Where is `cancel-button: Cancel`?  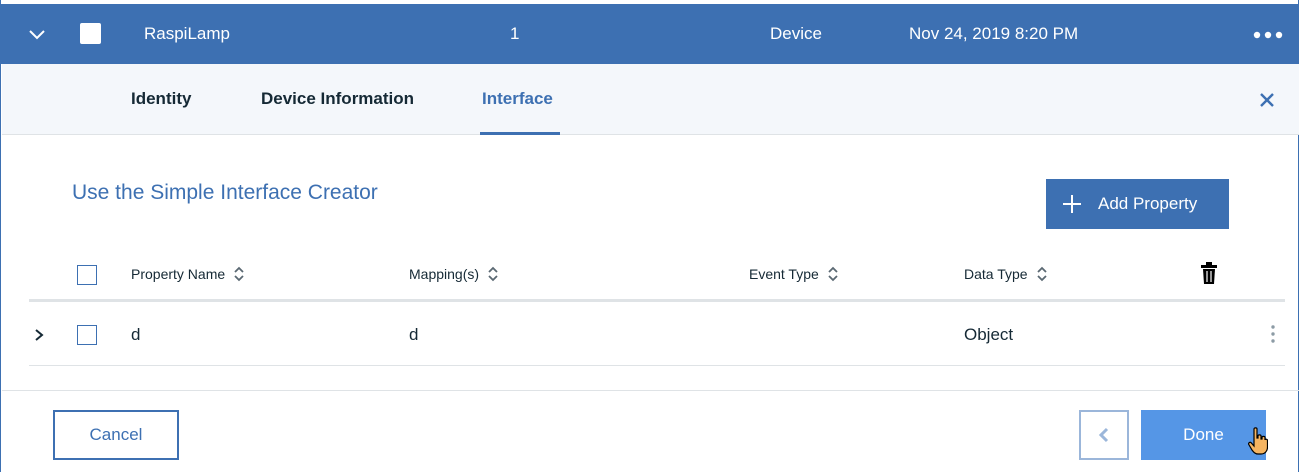
cancel-button: Cancel is located at coordinates (116, 435).